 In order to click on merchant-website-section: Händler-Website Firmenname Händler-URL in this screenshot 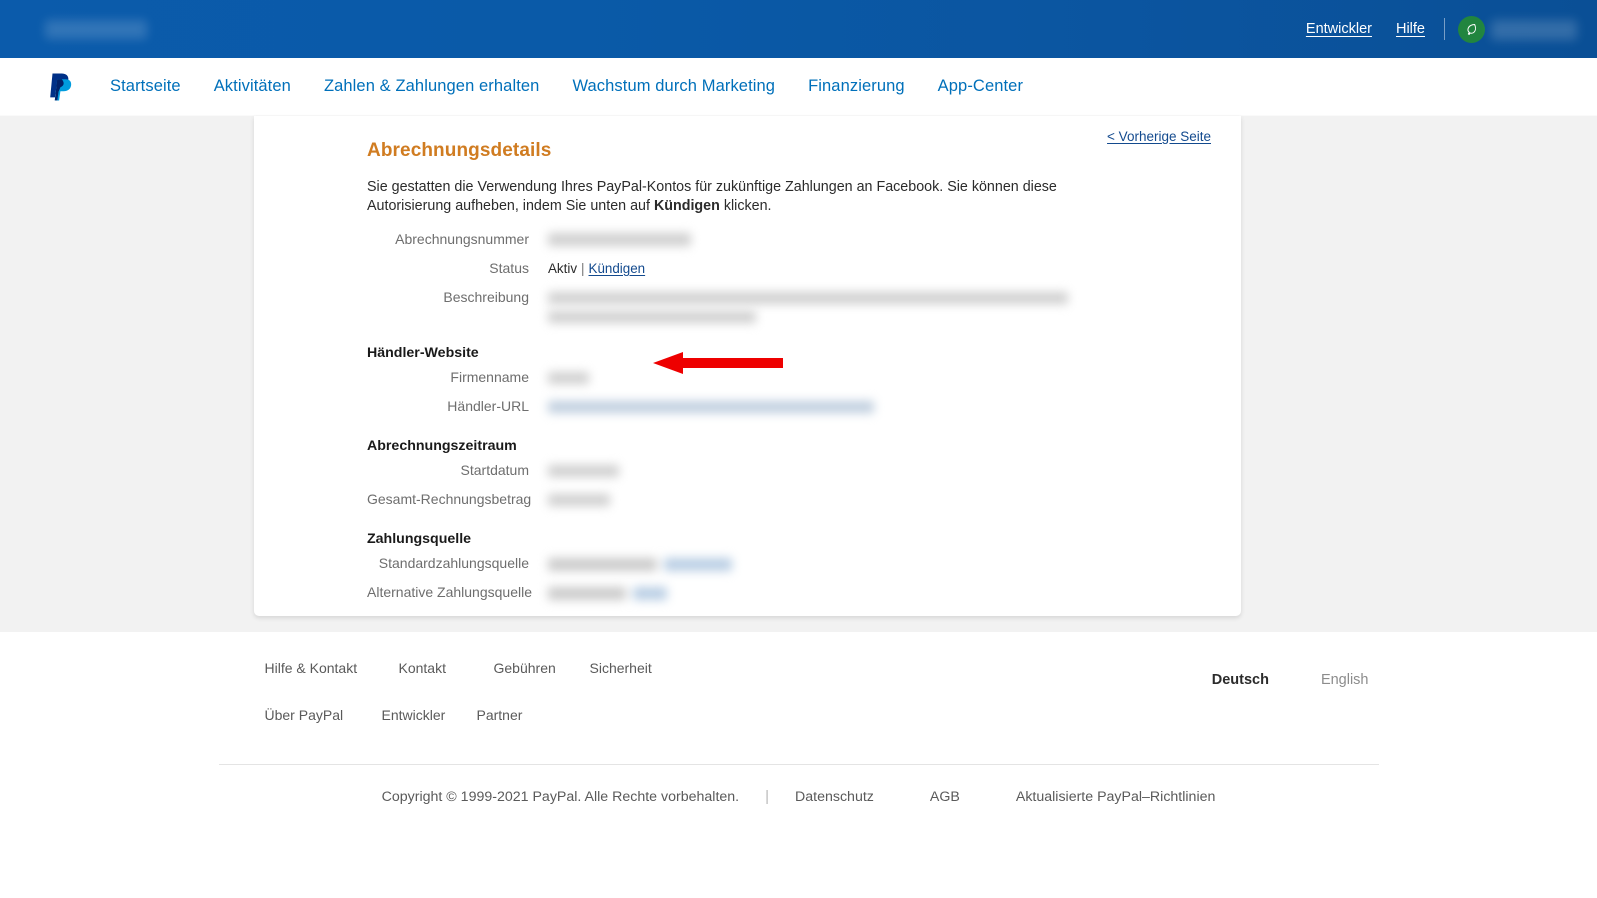, I will do `click(787, 380)`.